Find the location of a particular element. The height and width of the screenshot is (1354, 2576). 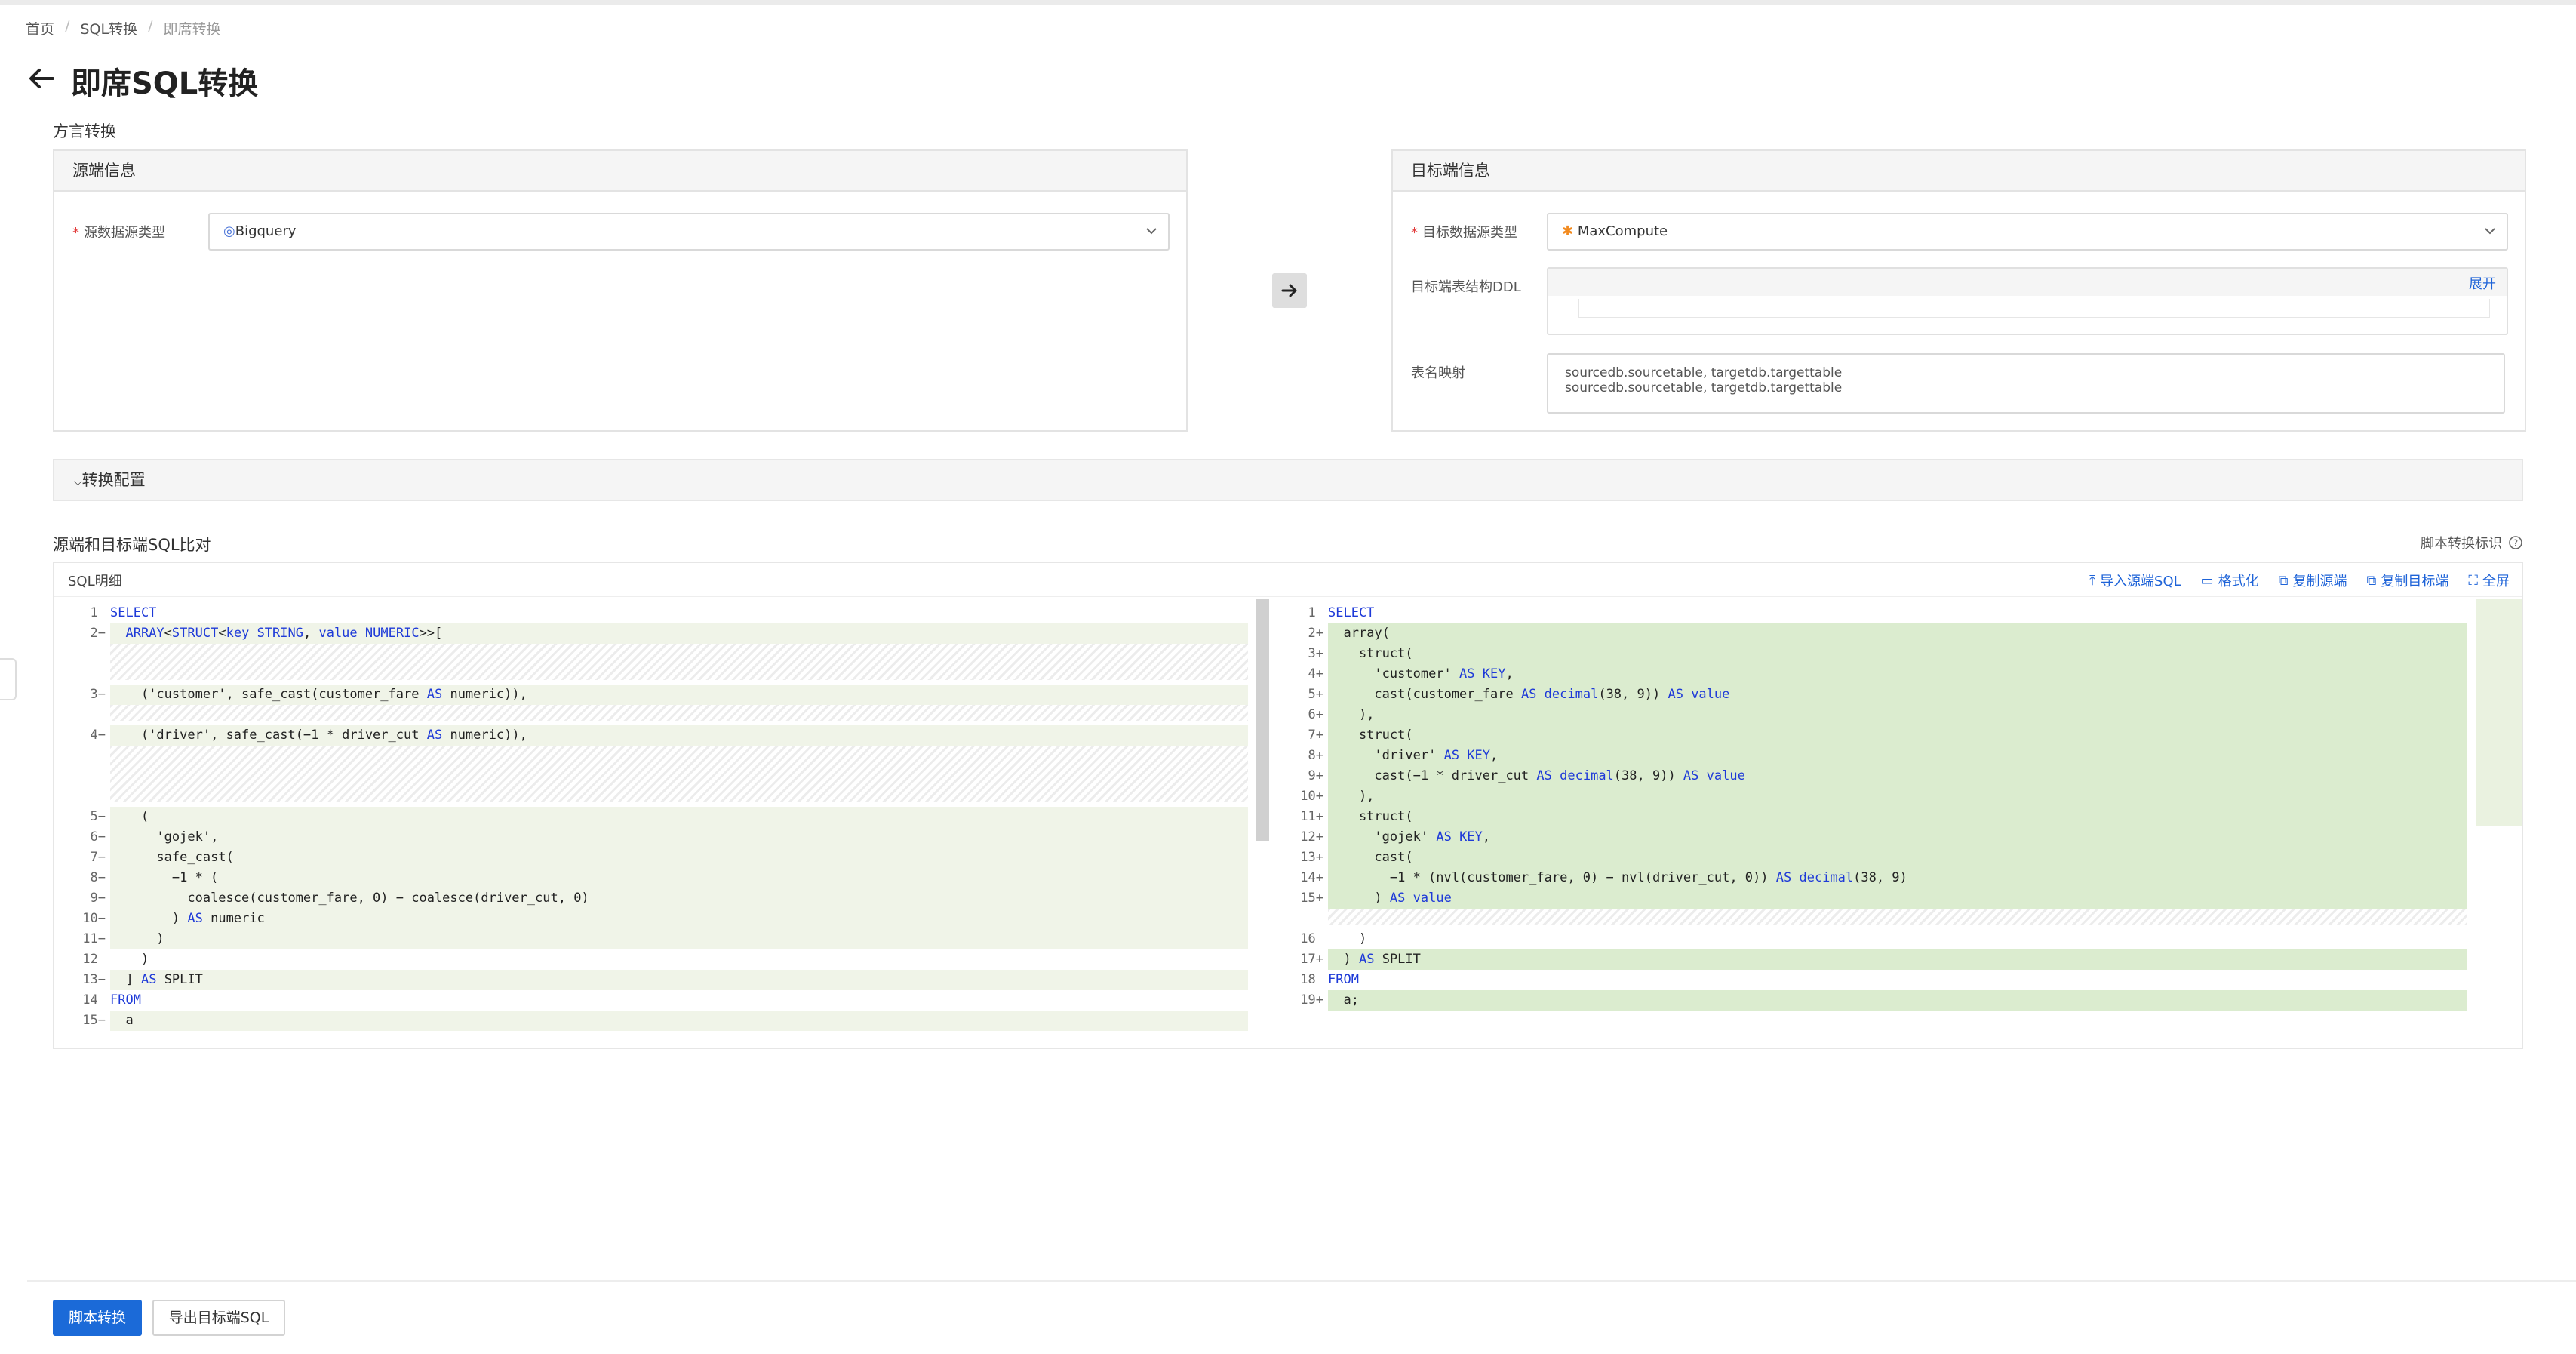

line-number: 11− is located at coordinates (94, 938).